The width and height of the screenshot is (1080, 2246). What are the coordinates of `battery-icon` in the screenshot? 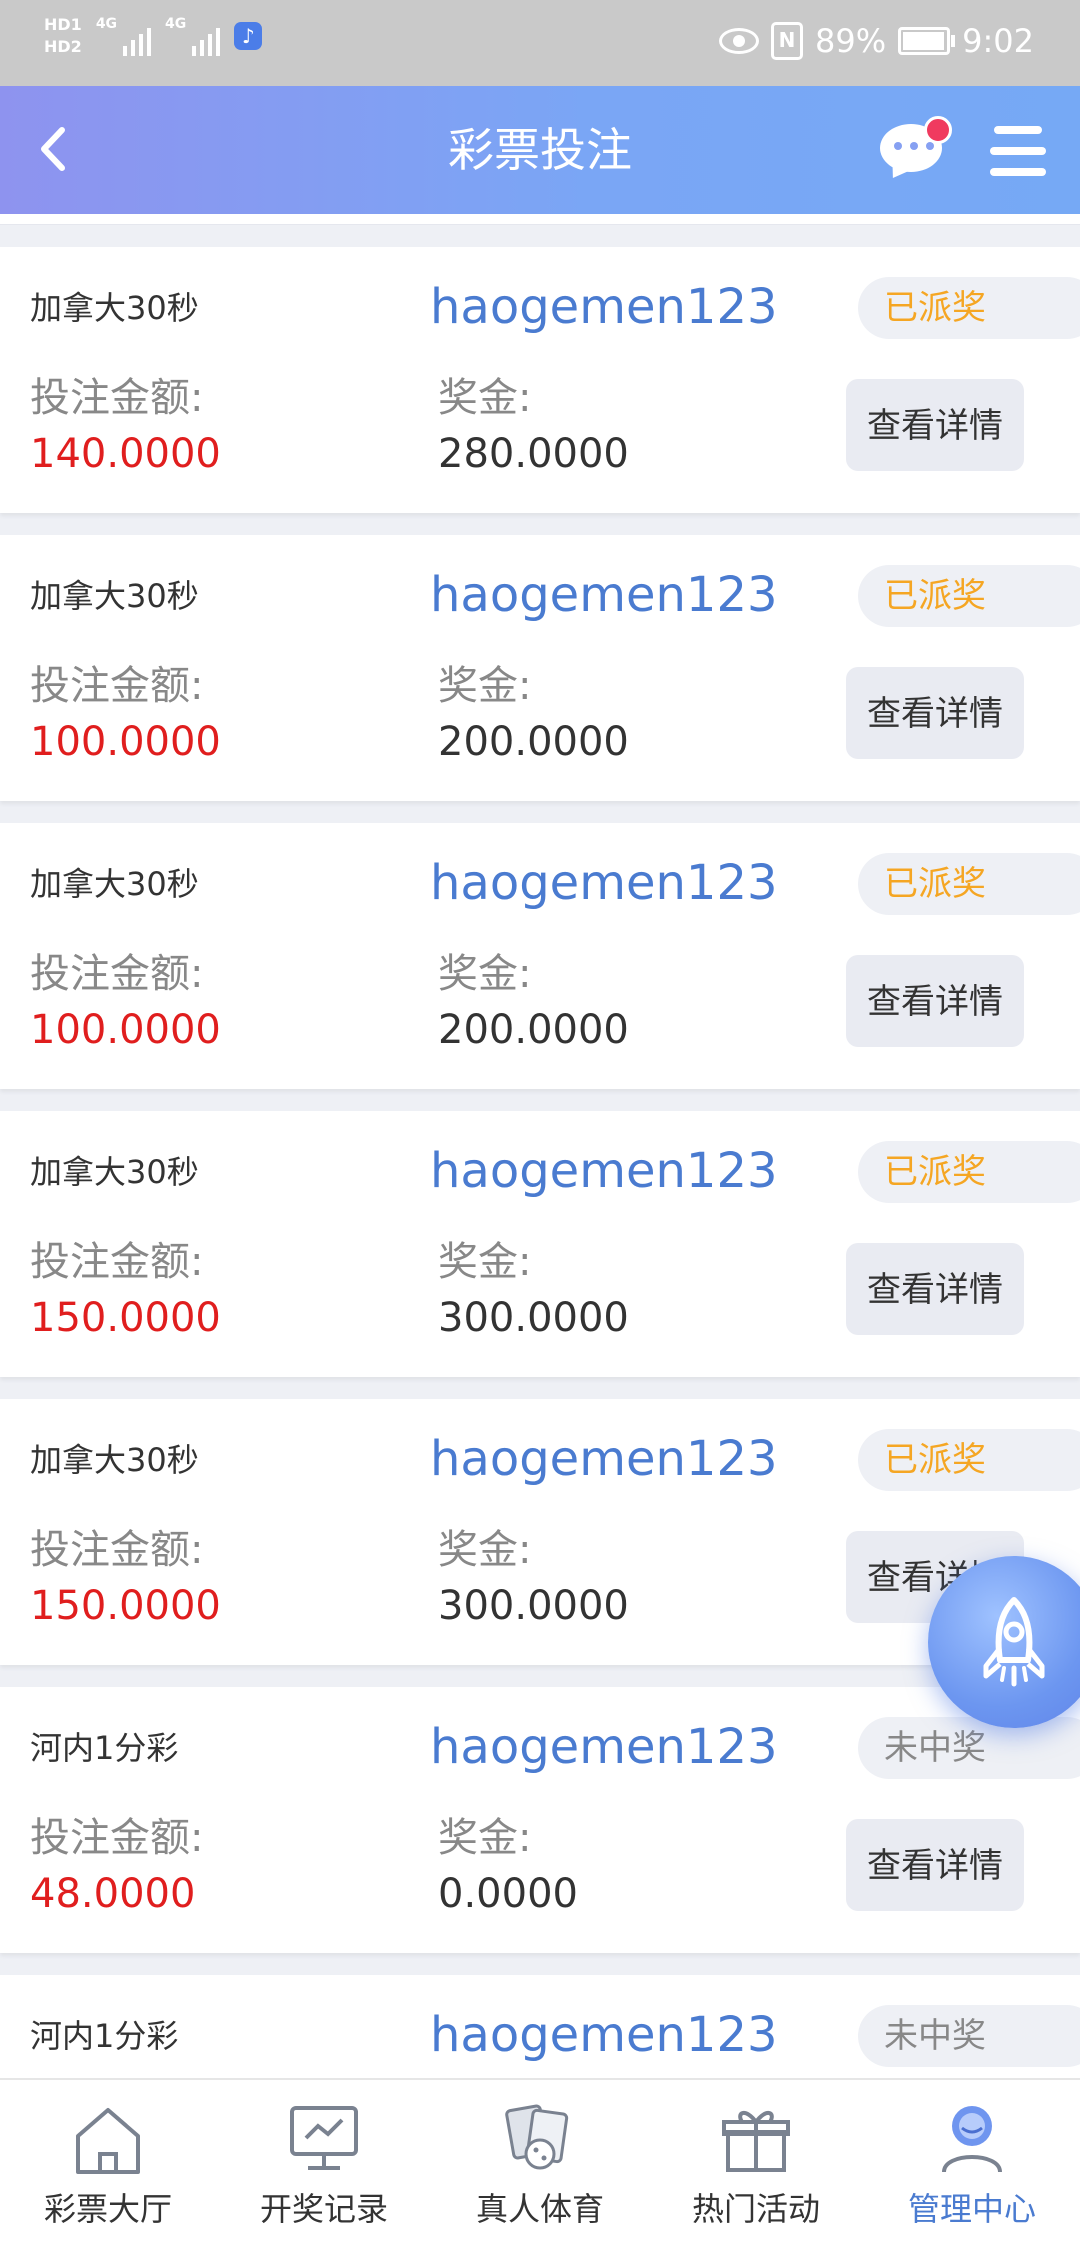 It's located at (927, 41).